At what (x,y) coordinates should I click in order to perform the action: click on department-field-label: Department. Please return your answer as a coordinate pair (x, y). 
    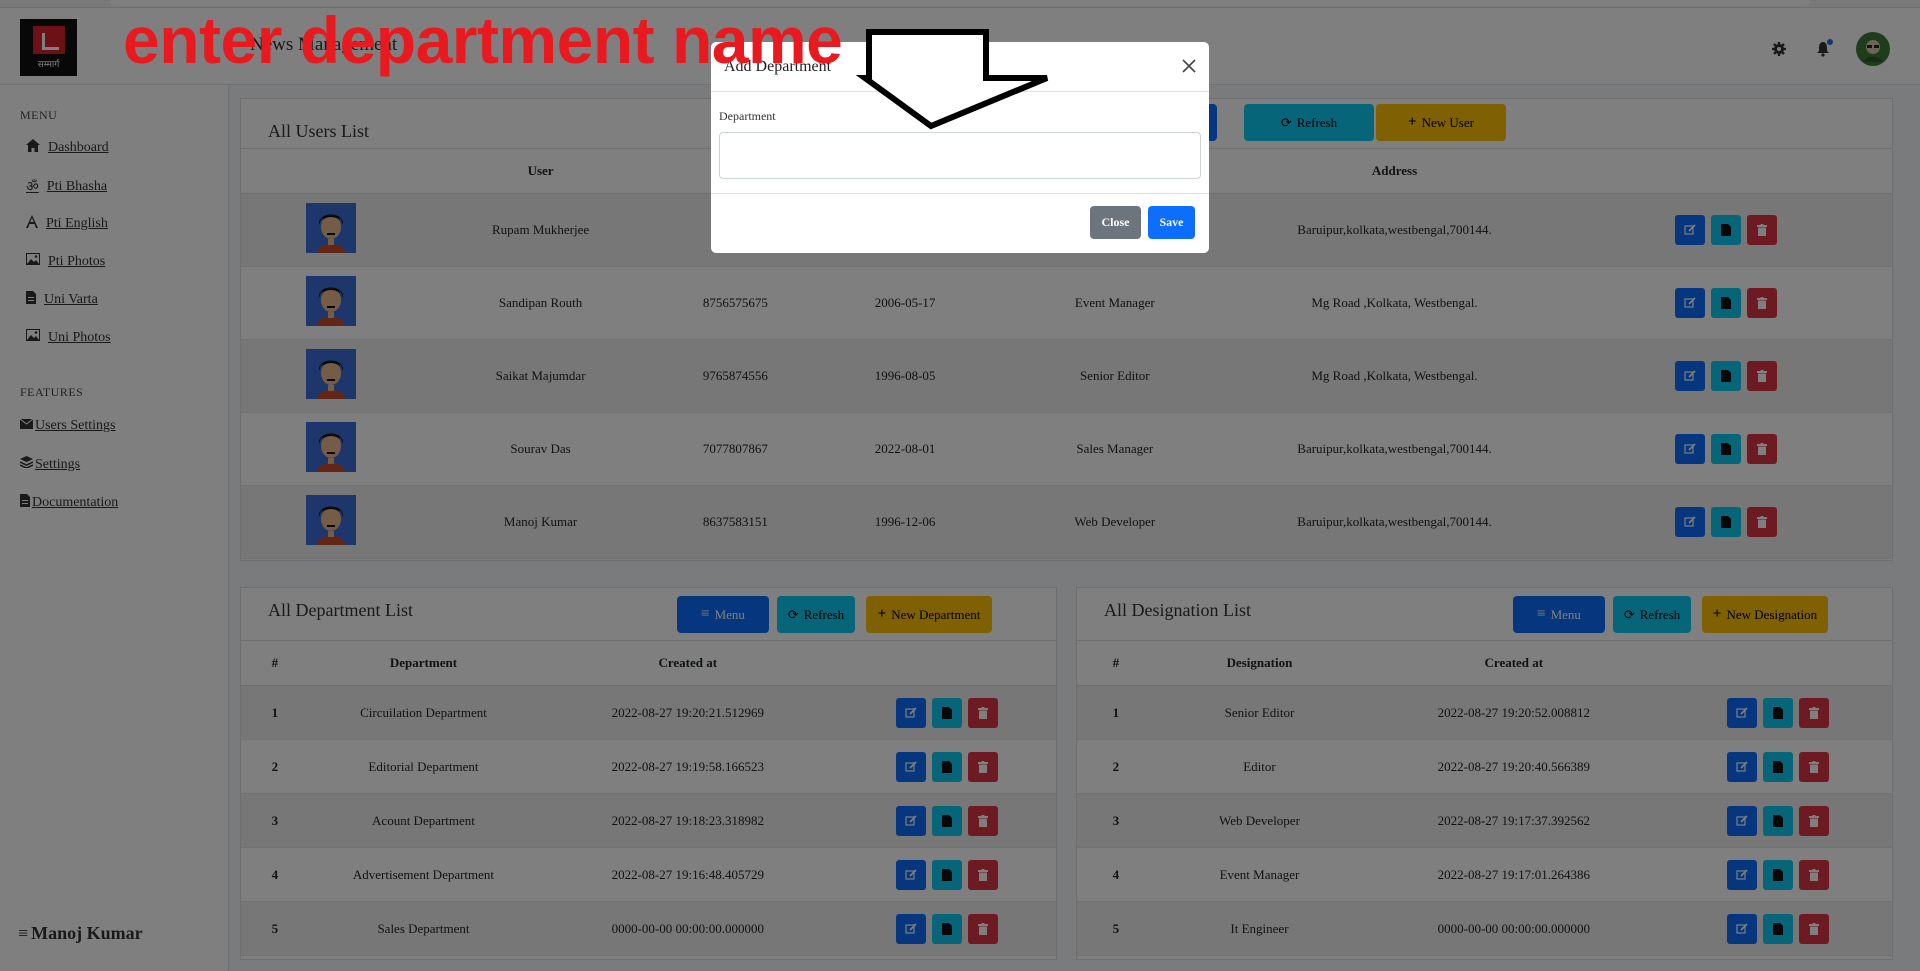
    Looking at the image, I should click on (747, 116).